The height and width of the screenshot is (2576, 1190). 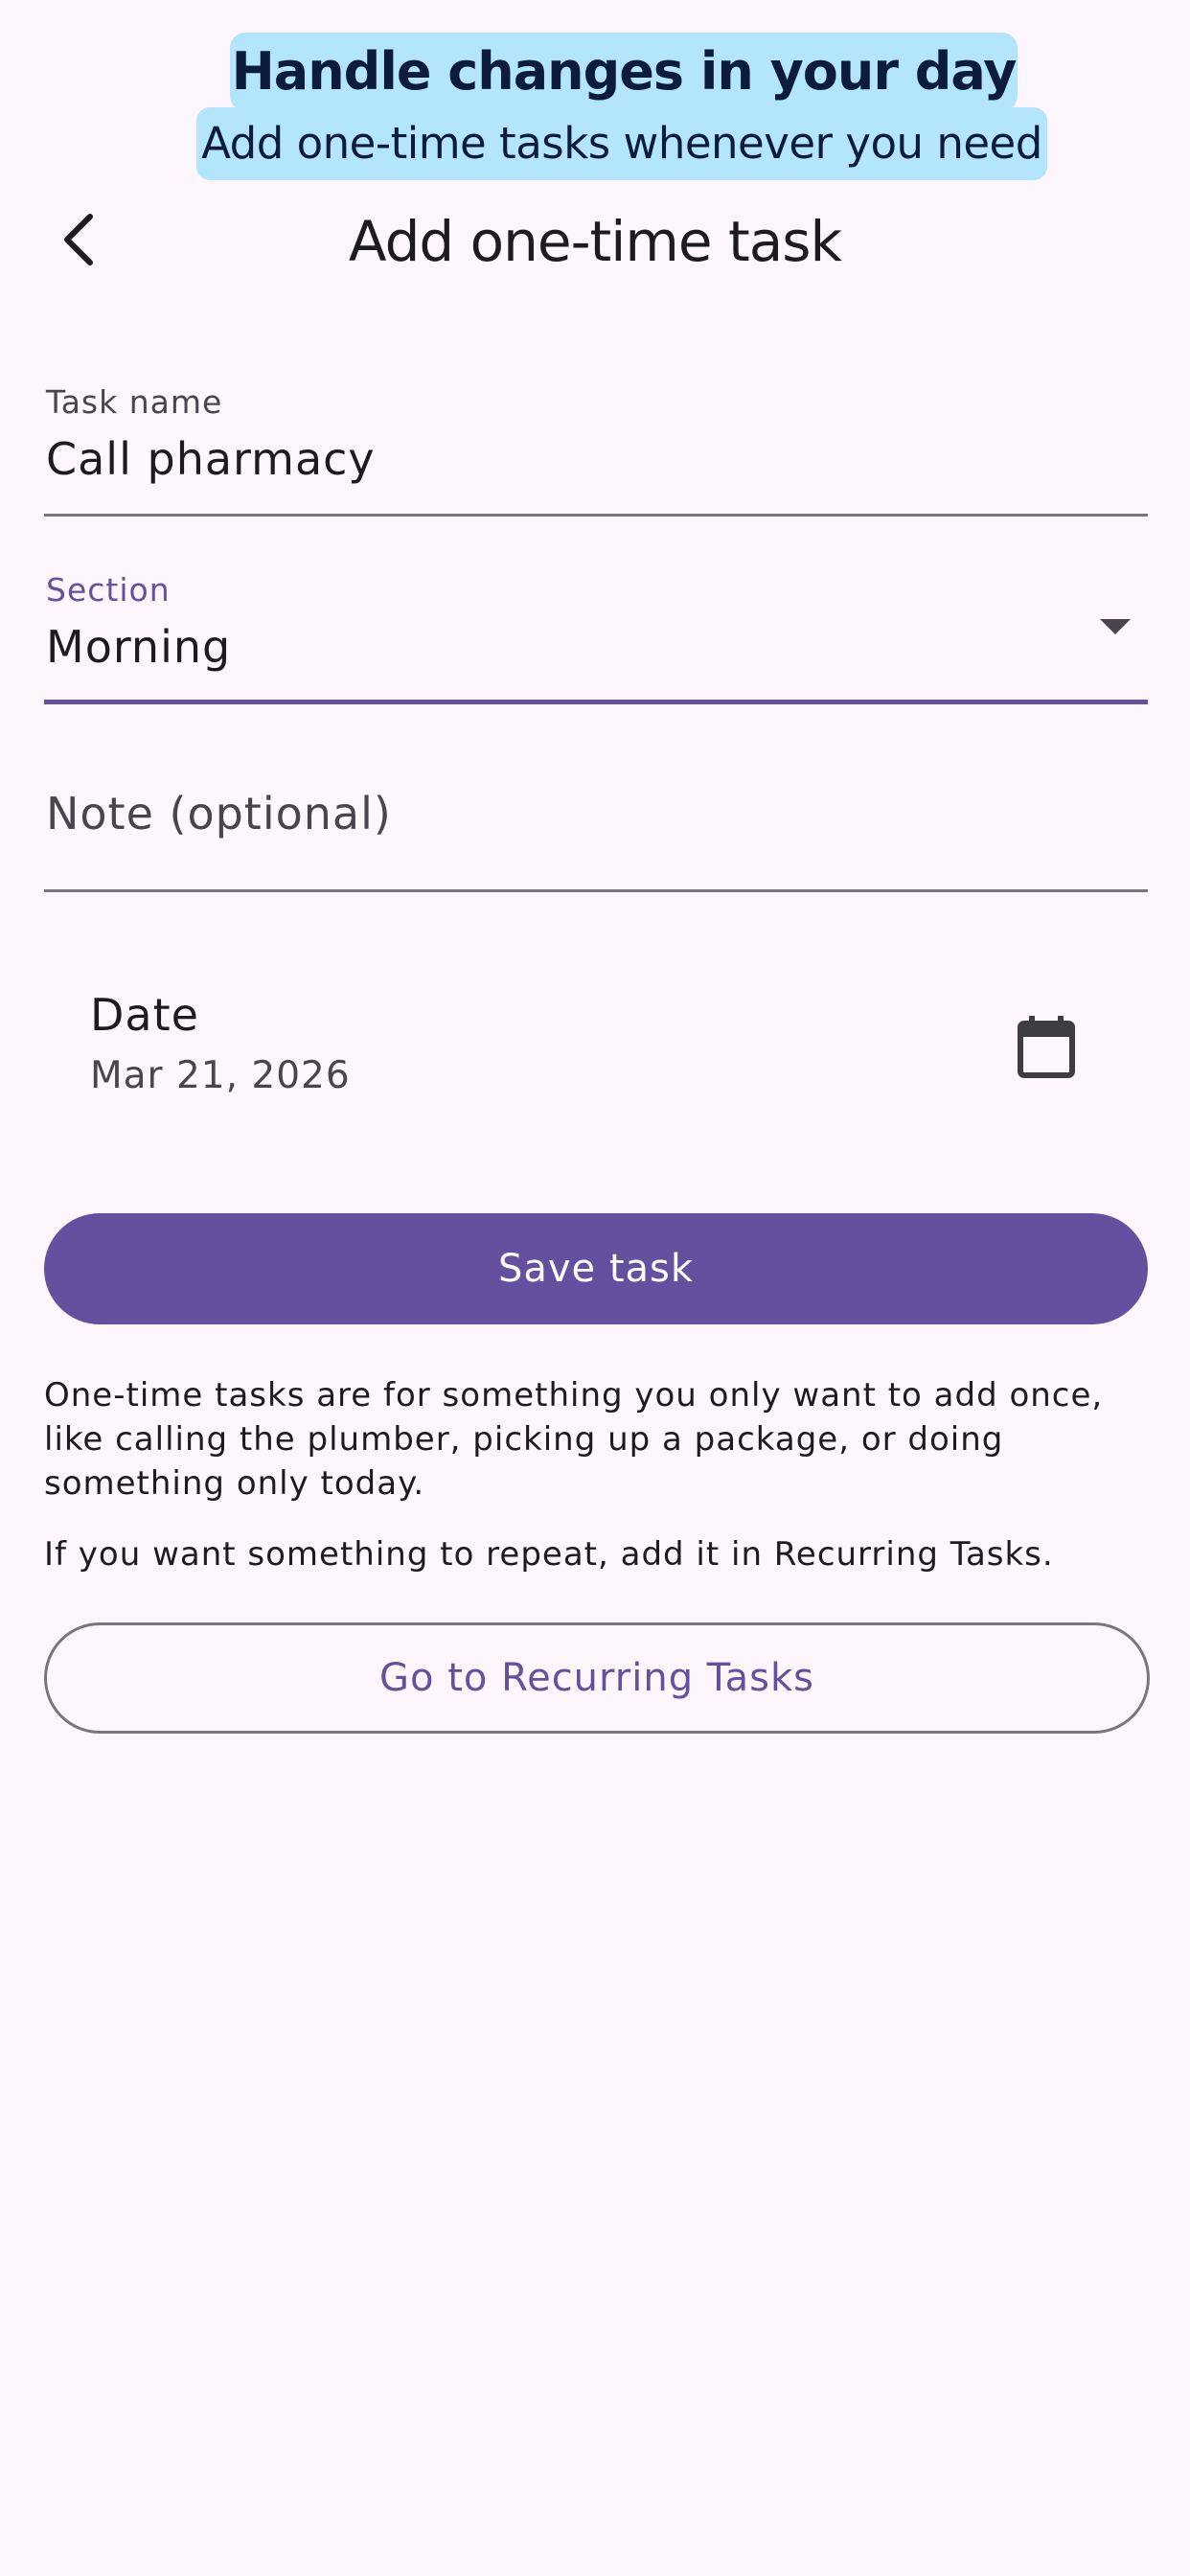 What do you see at coordinates (221, 1075) in the screenshot?
I see `date-value: Mar 21, 2026` at bounding box center [221, 1075].